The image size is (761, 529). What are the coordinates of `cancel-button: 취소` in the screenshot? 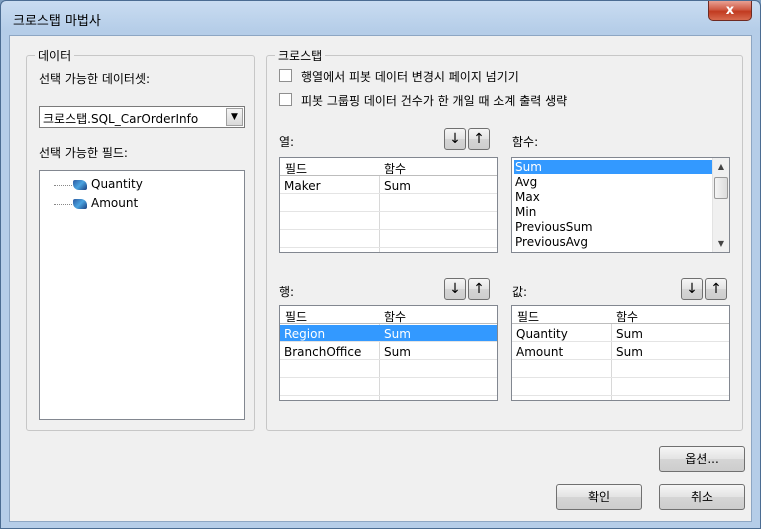 It's located at (702, 497).